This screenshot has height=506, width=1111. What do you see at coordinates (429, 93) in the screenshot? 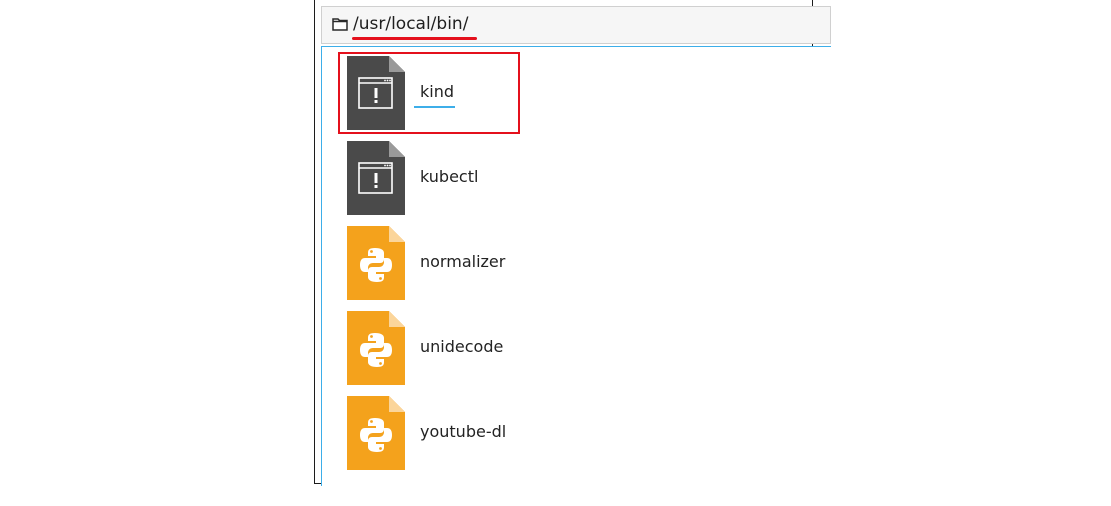
I see `selection-annotation-box` at bounding box center [429, 93].